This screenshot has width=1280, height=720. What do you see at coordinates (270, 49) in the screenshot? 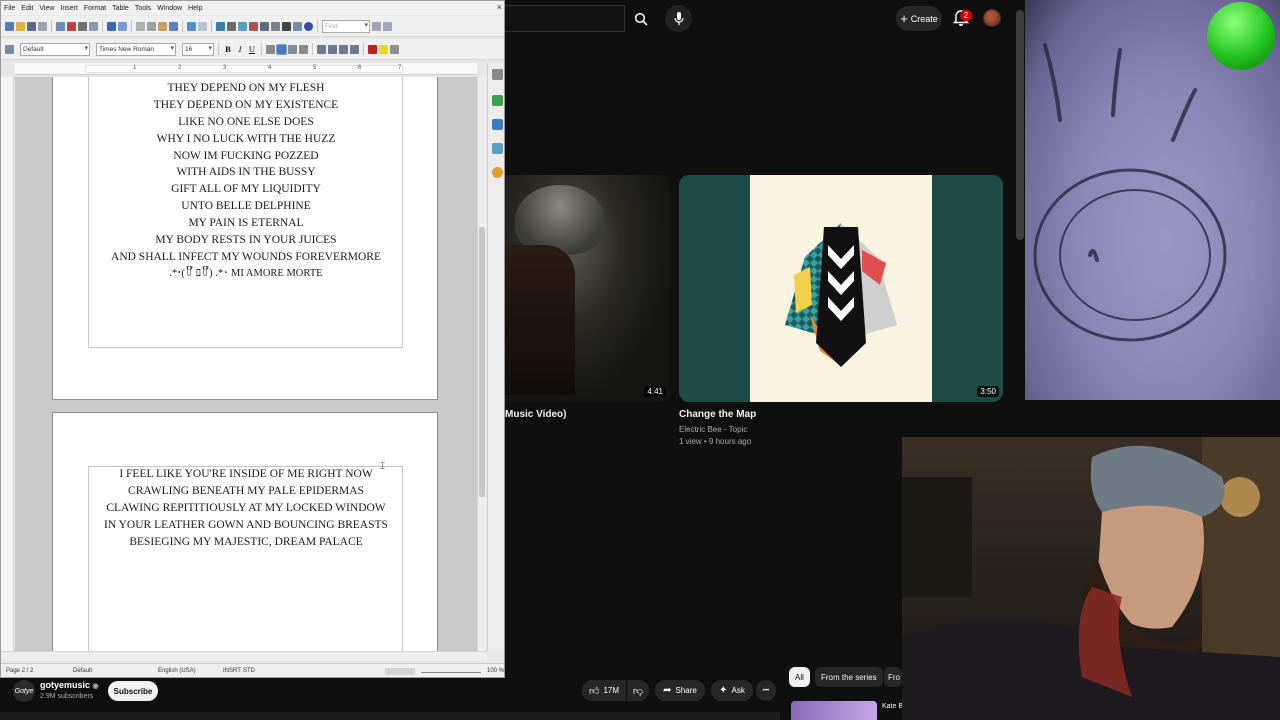
I see `align-left-icon` at bounding box center [270, 49].